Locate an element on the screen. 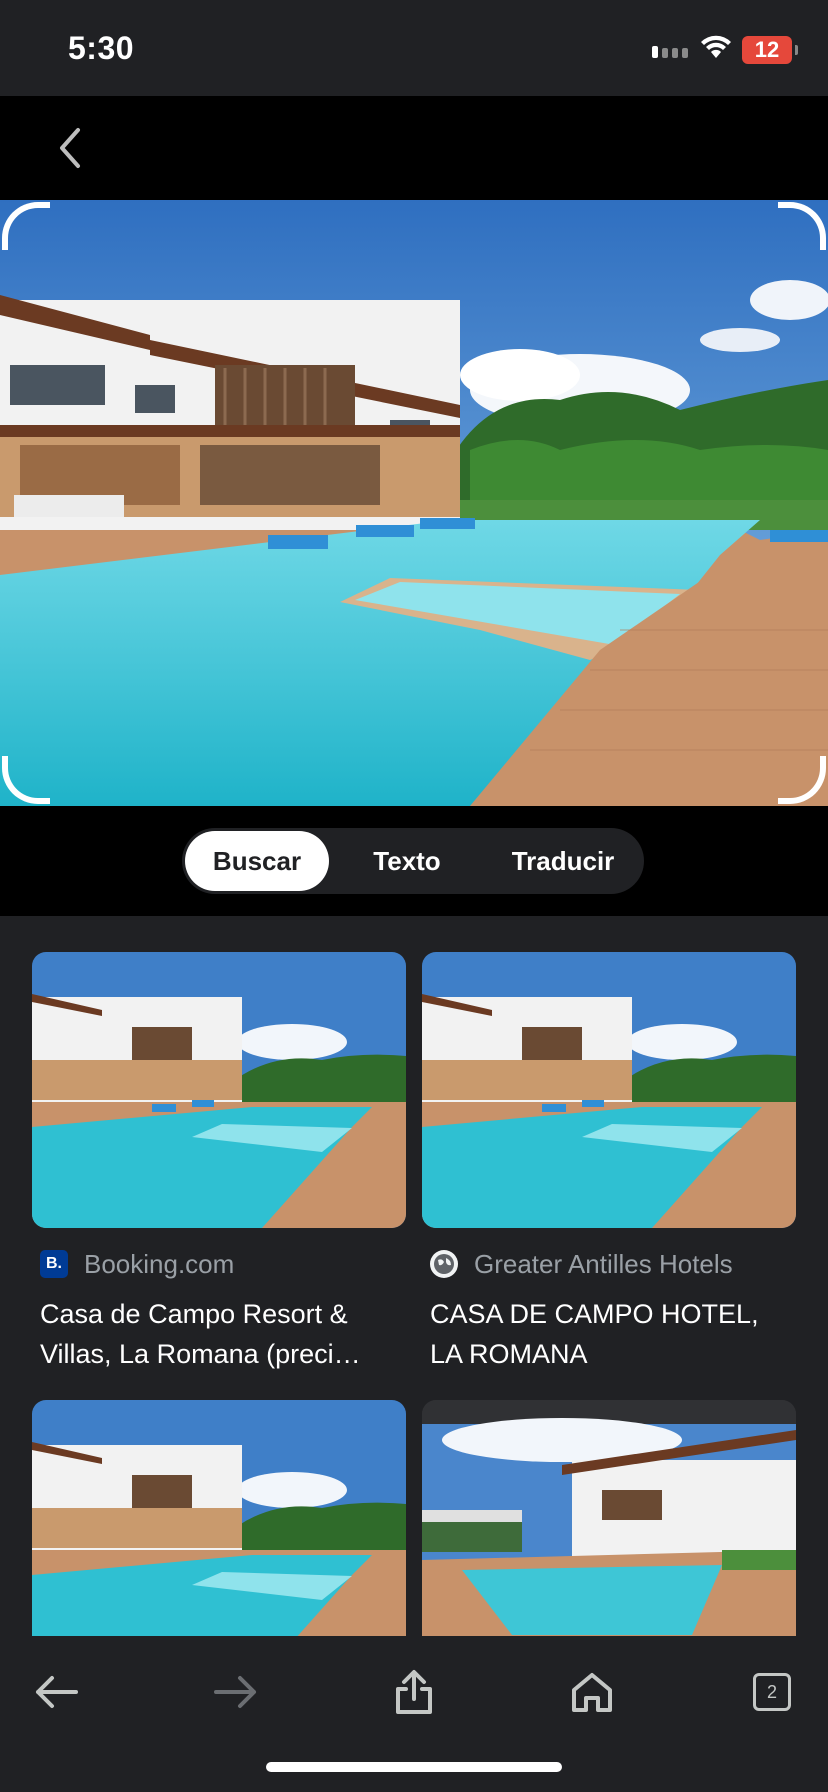  status-time: 5:30 is located at coordinates (101, 48).